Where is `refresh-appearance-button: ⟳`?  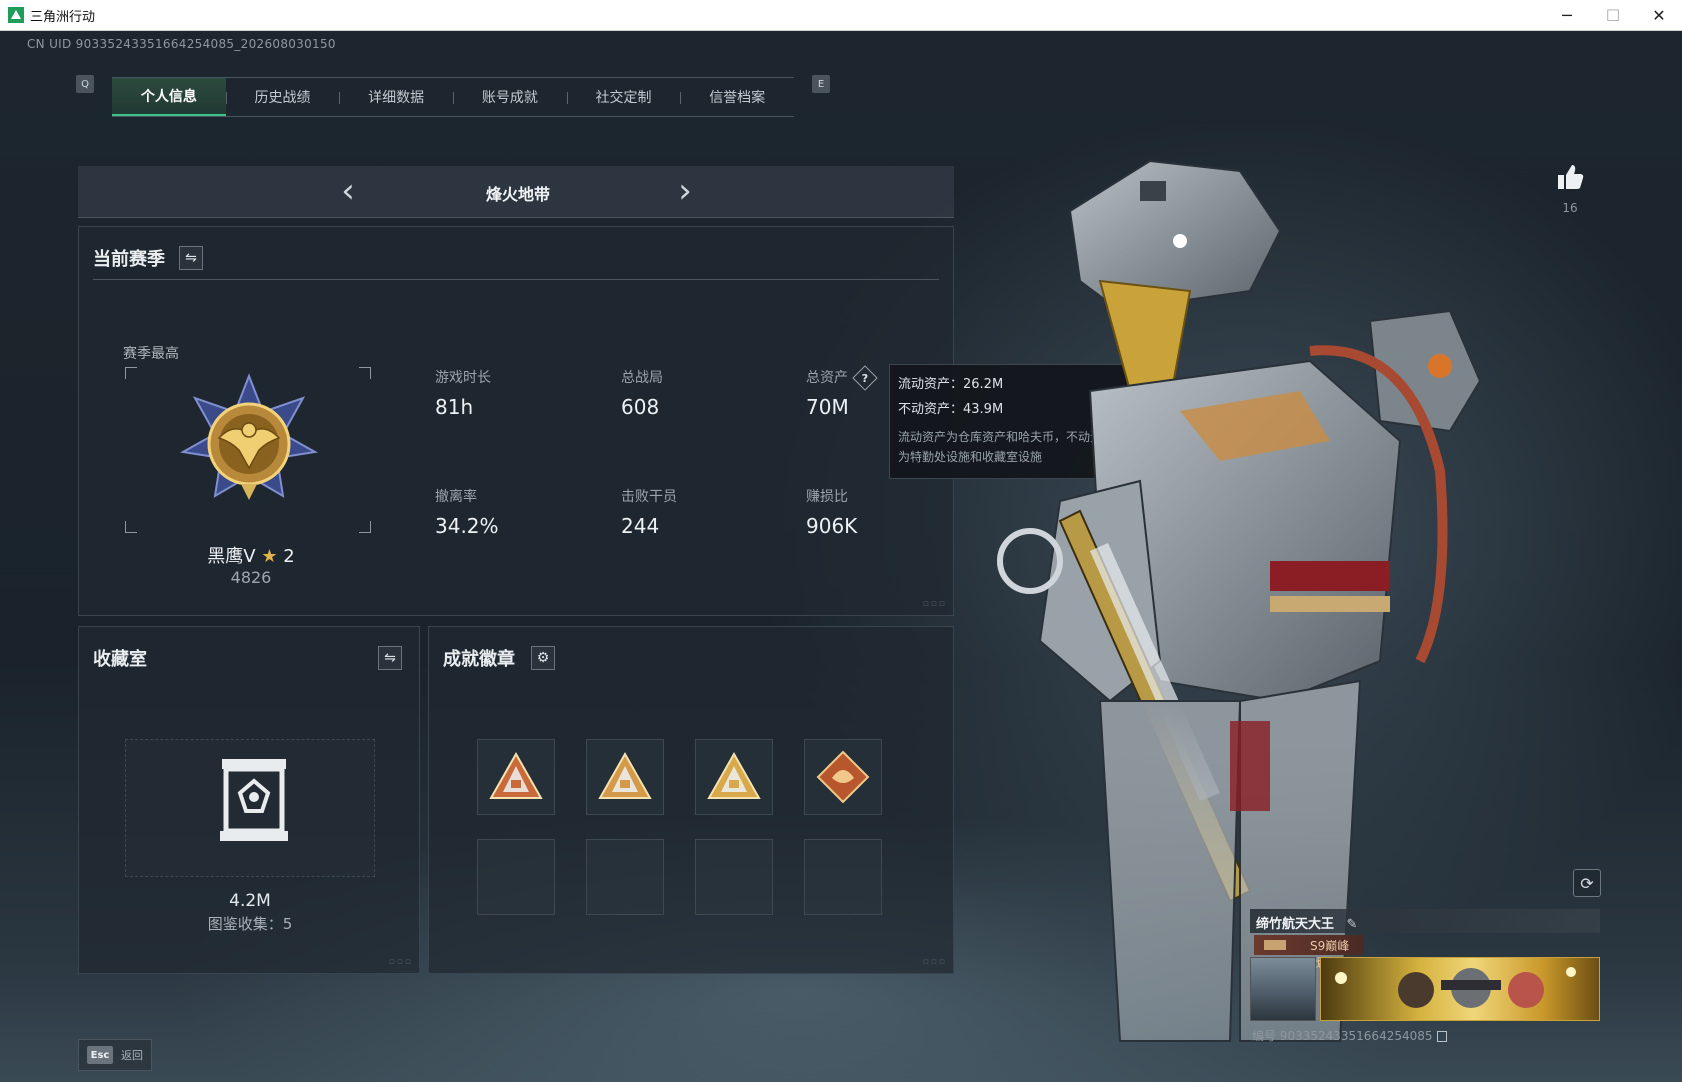 refresh-appearance-button: ⟳ is located at coordinates (1587, 883).